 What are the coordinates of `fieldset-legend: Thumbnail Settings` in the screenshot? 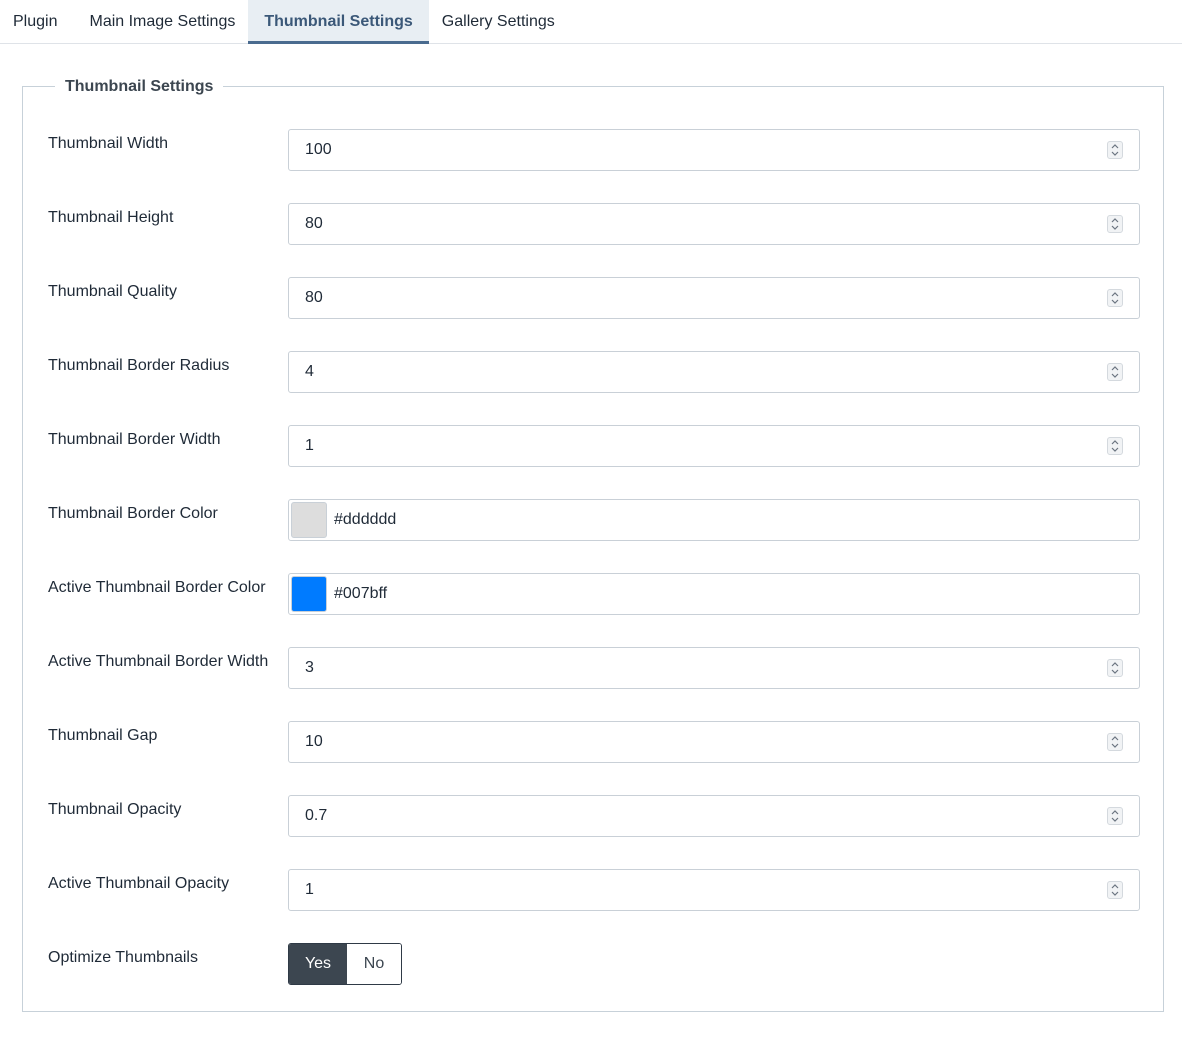 It's located at (139, 87).